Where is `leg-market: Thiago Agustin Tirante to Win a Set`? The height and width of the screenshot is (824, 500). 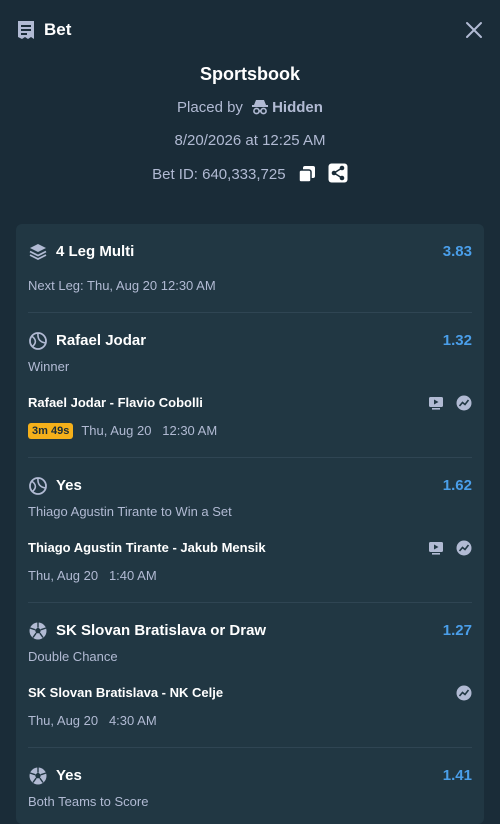 leg-market: Thiago Agustin Tirante to Win a Set is located at coordinates (130, 511).